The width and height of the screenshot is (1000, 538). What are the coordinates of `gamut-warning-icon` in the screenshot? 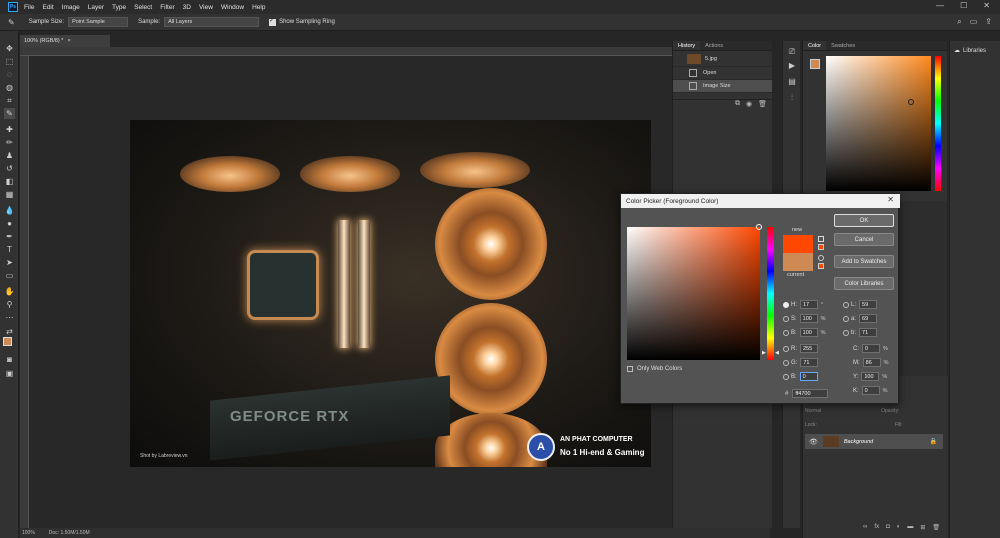 It's located at (821, 239).